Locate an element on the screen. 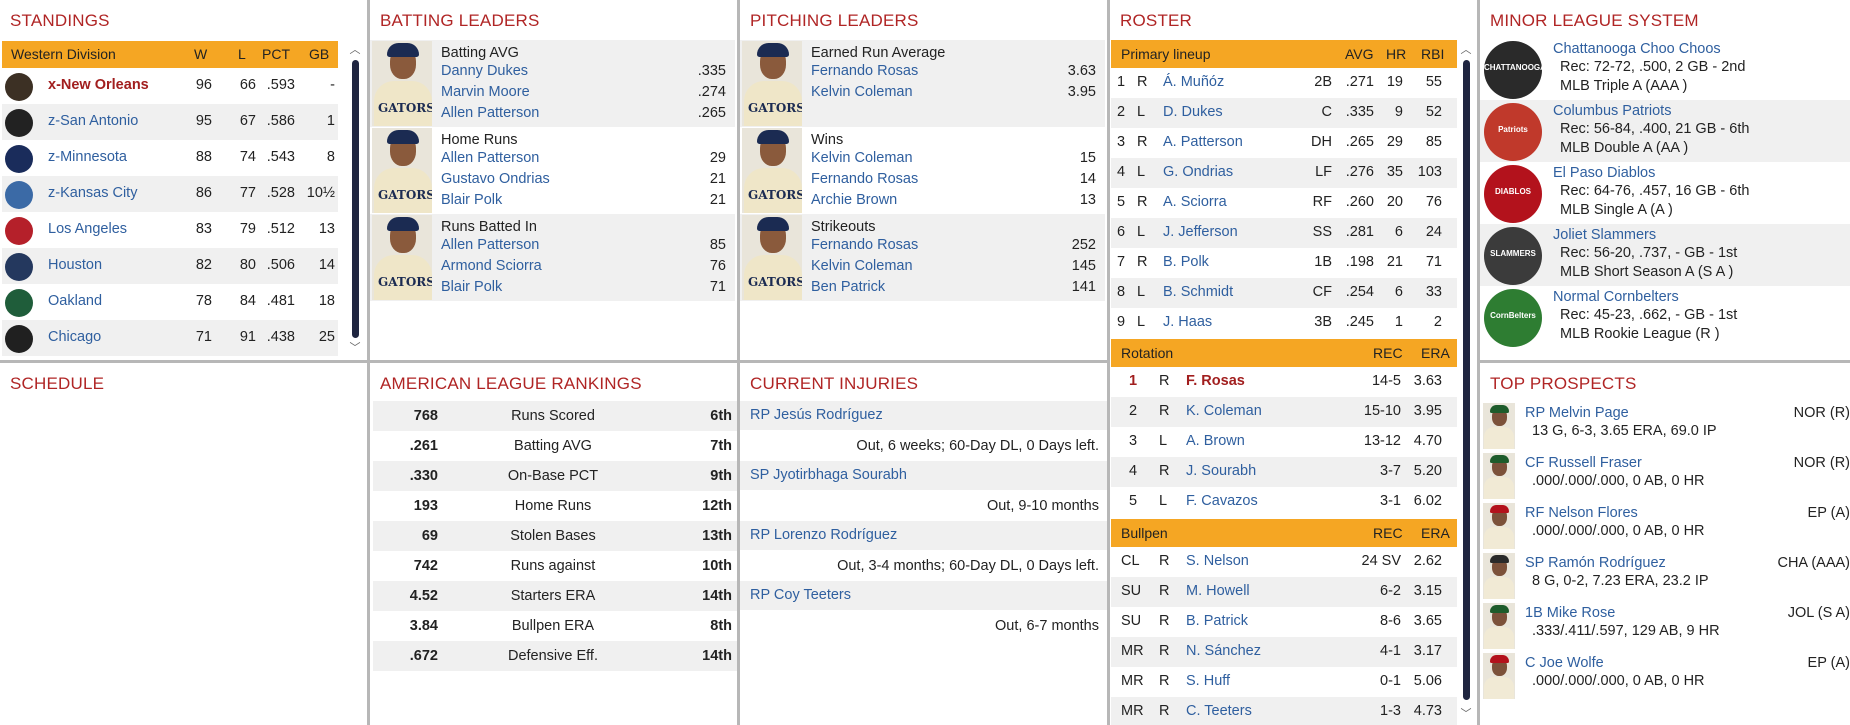  leader-line: Fernando Rosas 252 is located at coordinates (953, 247).